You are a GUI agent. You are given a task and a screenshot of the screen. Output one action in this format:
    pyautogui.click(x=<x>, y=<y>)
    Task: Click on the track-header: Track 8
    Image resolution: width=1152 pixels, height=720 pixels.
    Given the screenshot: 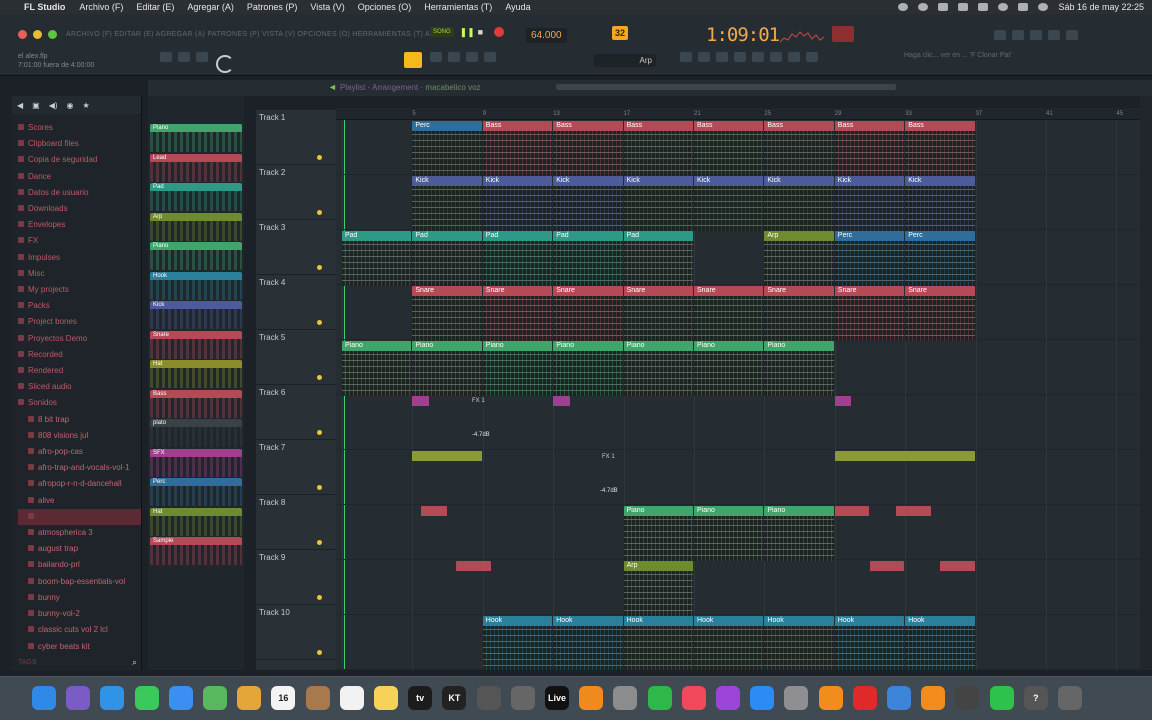 What is the action you would take?
    pyautogui.click(x=296, y=522)
    